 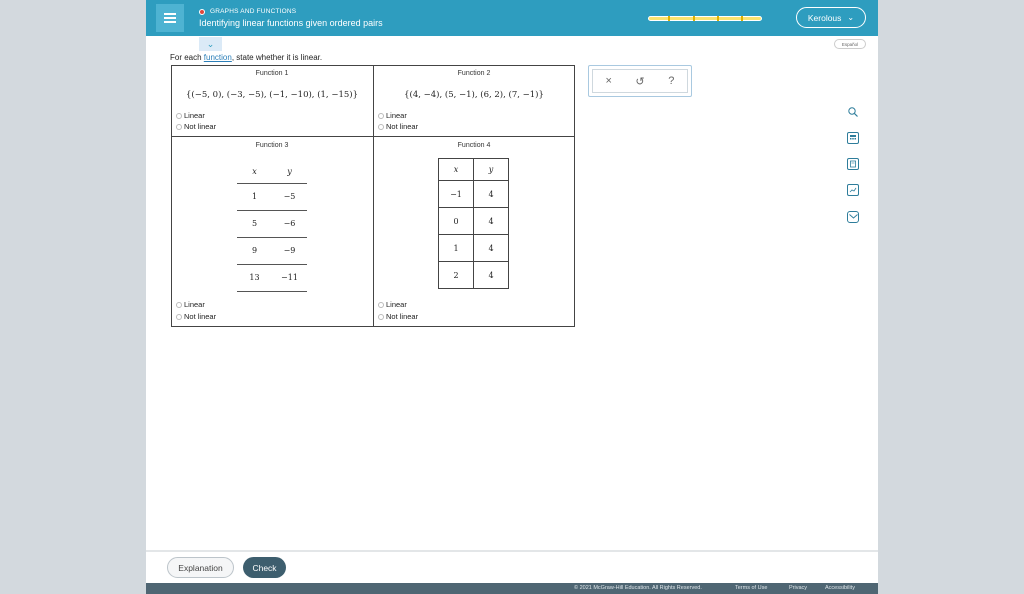 I want to click on instruction-after: , state whether it is linear., so click(x=277, y=57).